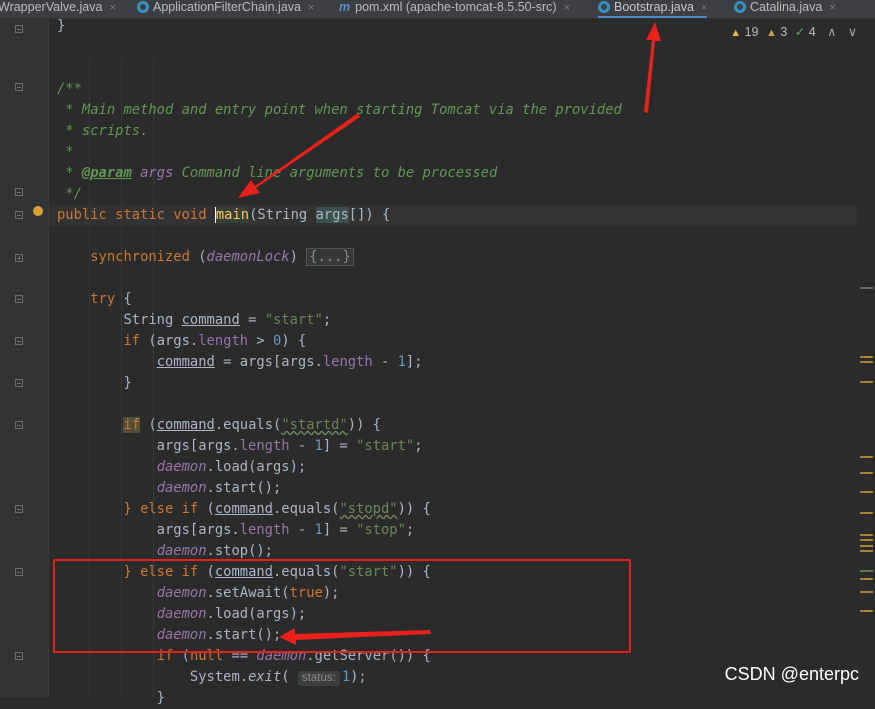  What do you see at coordinates (299, 155) in the screenshot?
I see `annotation-arrow-main` at bounding box center [299, 155].